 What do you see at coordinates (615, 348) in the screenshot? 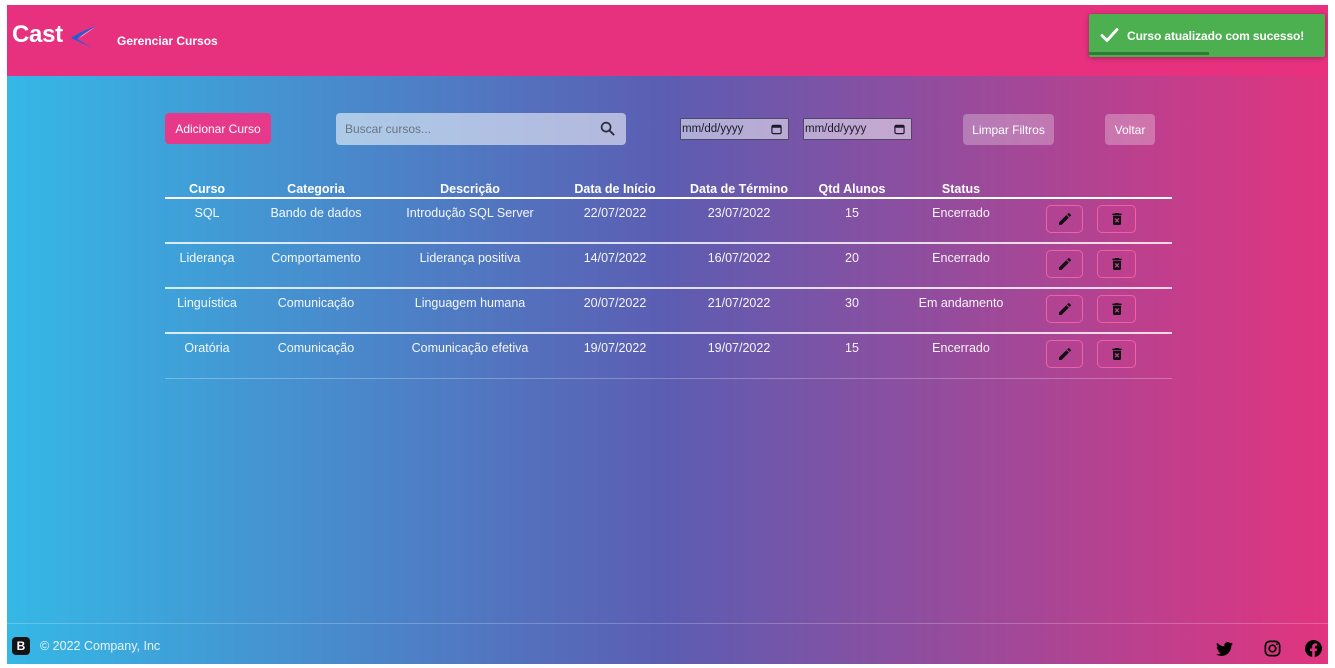
I see `cell-data-inicio: 19/07/2022` at bounding box center [615, 348].